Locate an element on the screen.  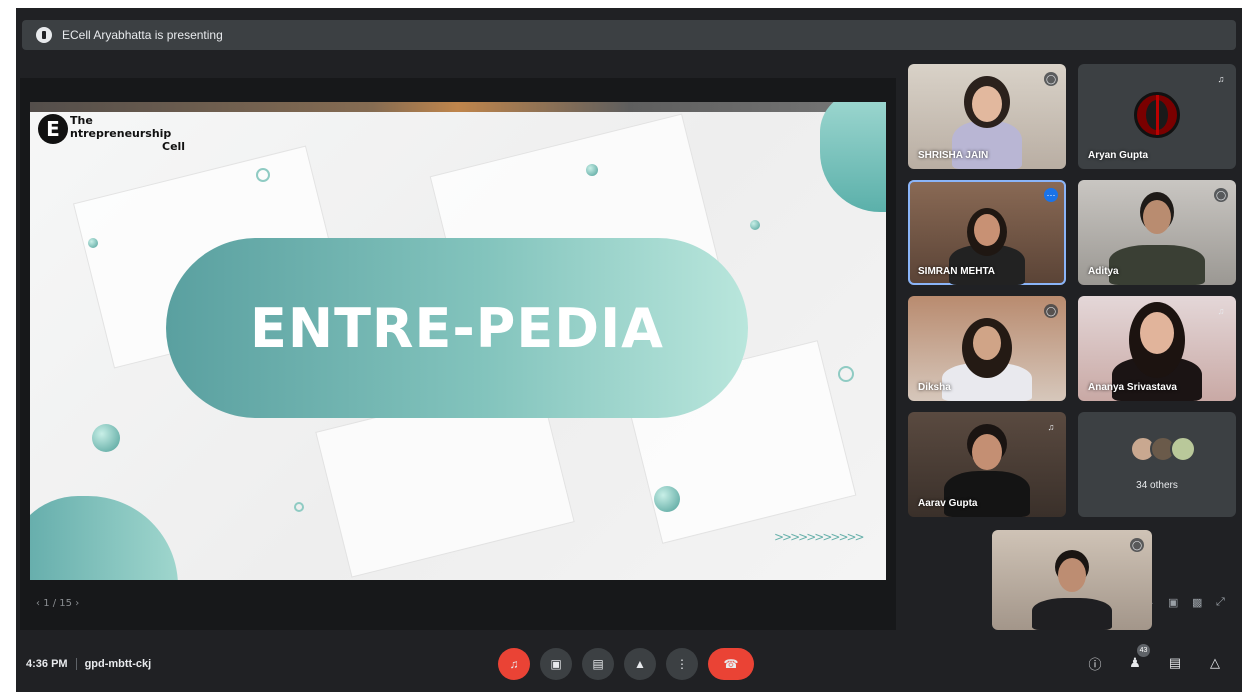
participant-tile: ♫ Ananya Srivastava is located at coordinates (1157, 348).